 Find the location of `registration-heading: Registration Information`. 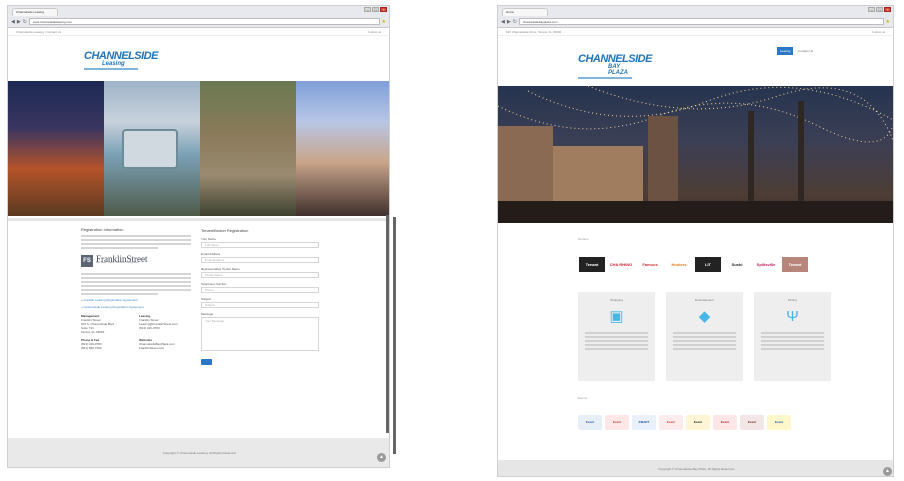

registration-heading: Registration Information is located at coordinates (102, 229).